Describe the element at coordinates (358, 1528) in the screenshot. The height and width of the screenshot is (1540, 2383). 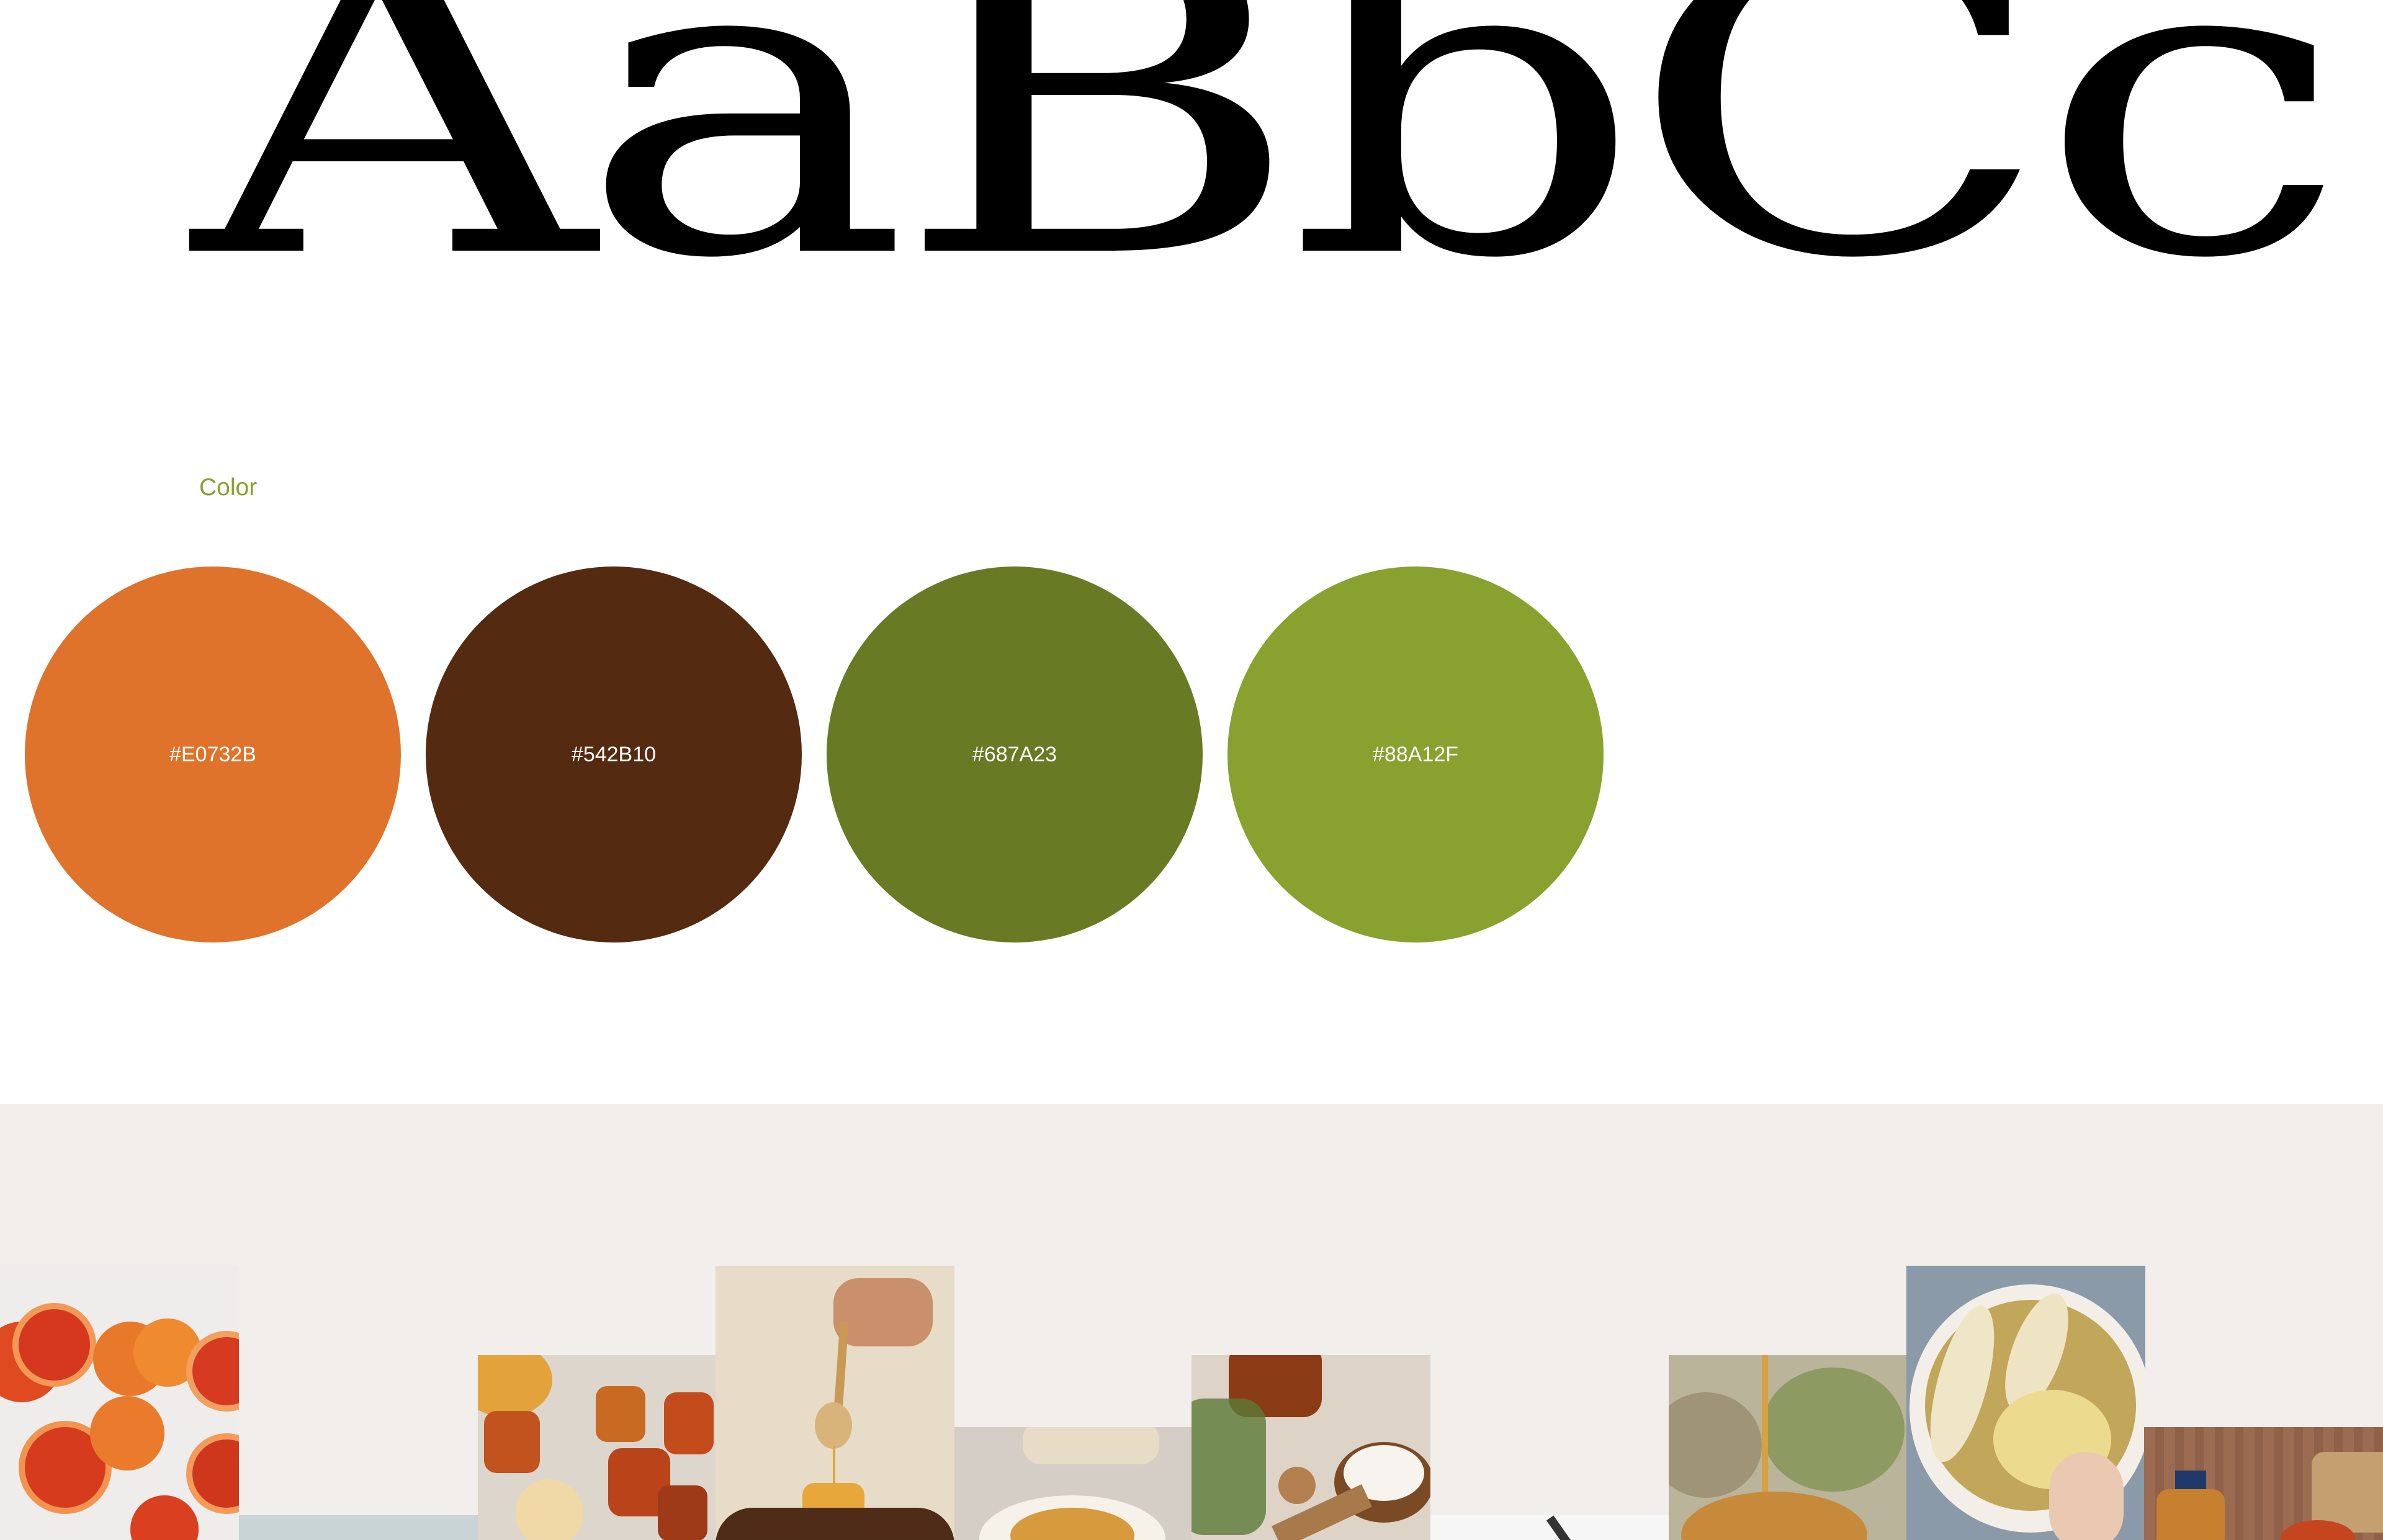
I see `pale-bowl-photo` at that location.